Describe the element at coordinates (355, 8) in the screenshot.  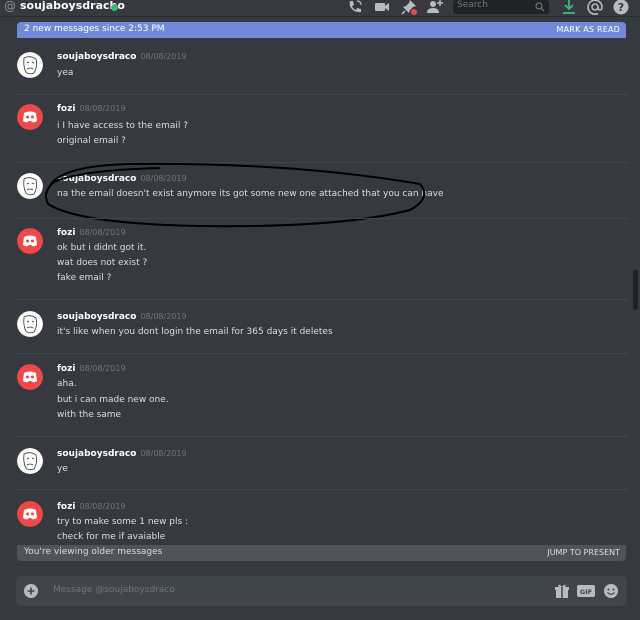
I see `phone-call-icon` at that location.